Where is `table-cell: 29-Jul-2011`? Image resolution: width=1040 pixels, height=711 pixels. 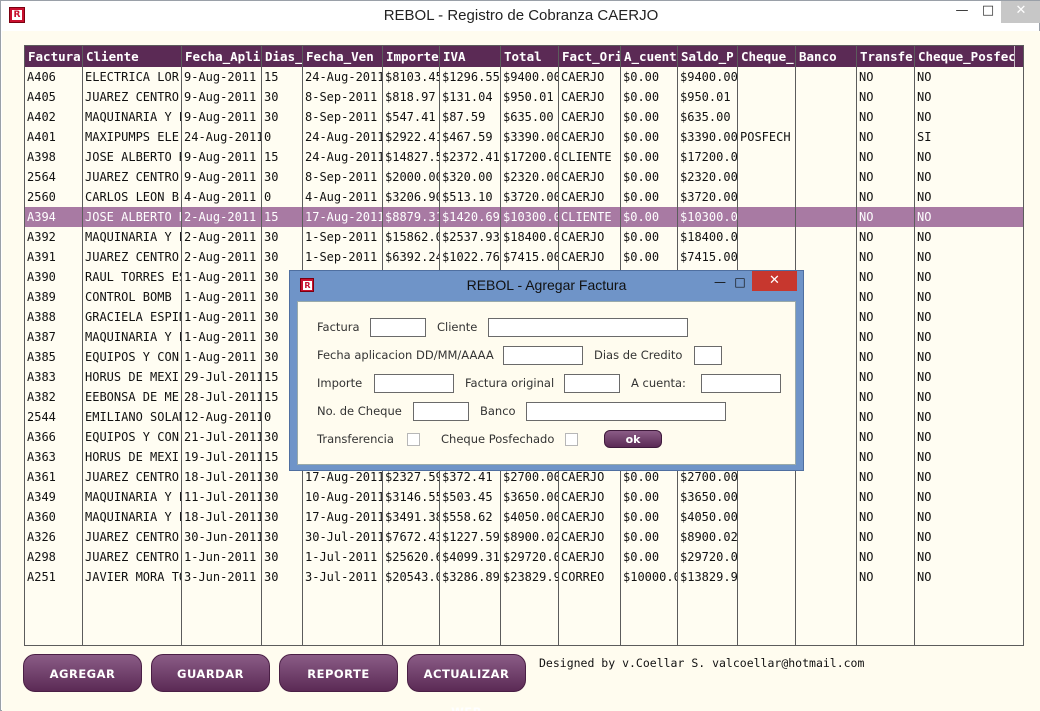 table-cell: 29-Jul-2011 is located at coordinates (223, 377).